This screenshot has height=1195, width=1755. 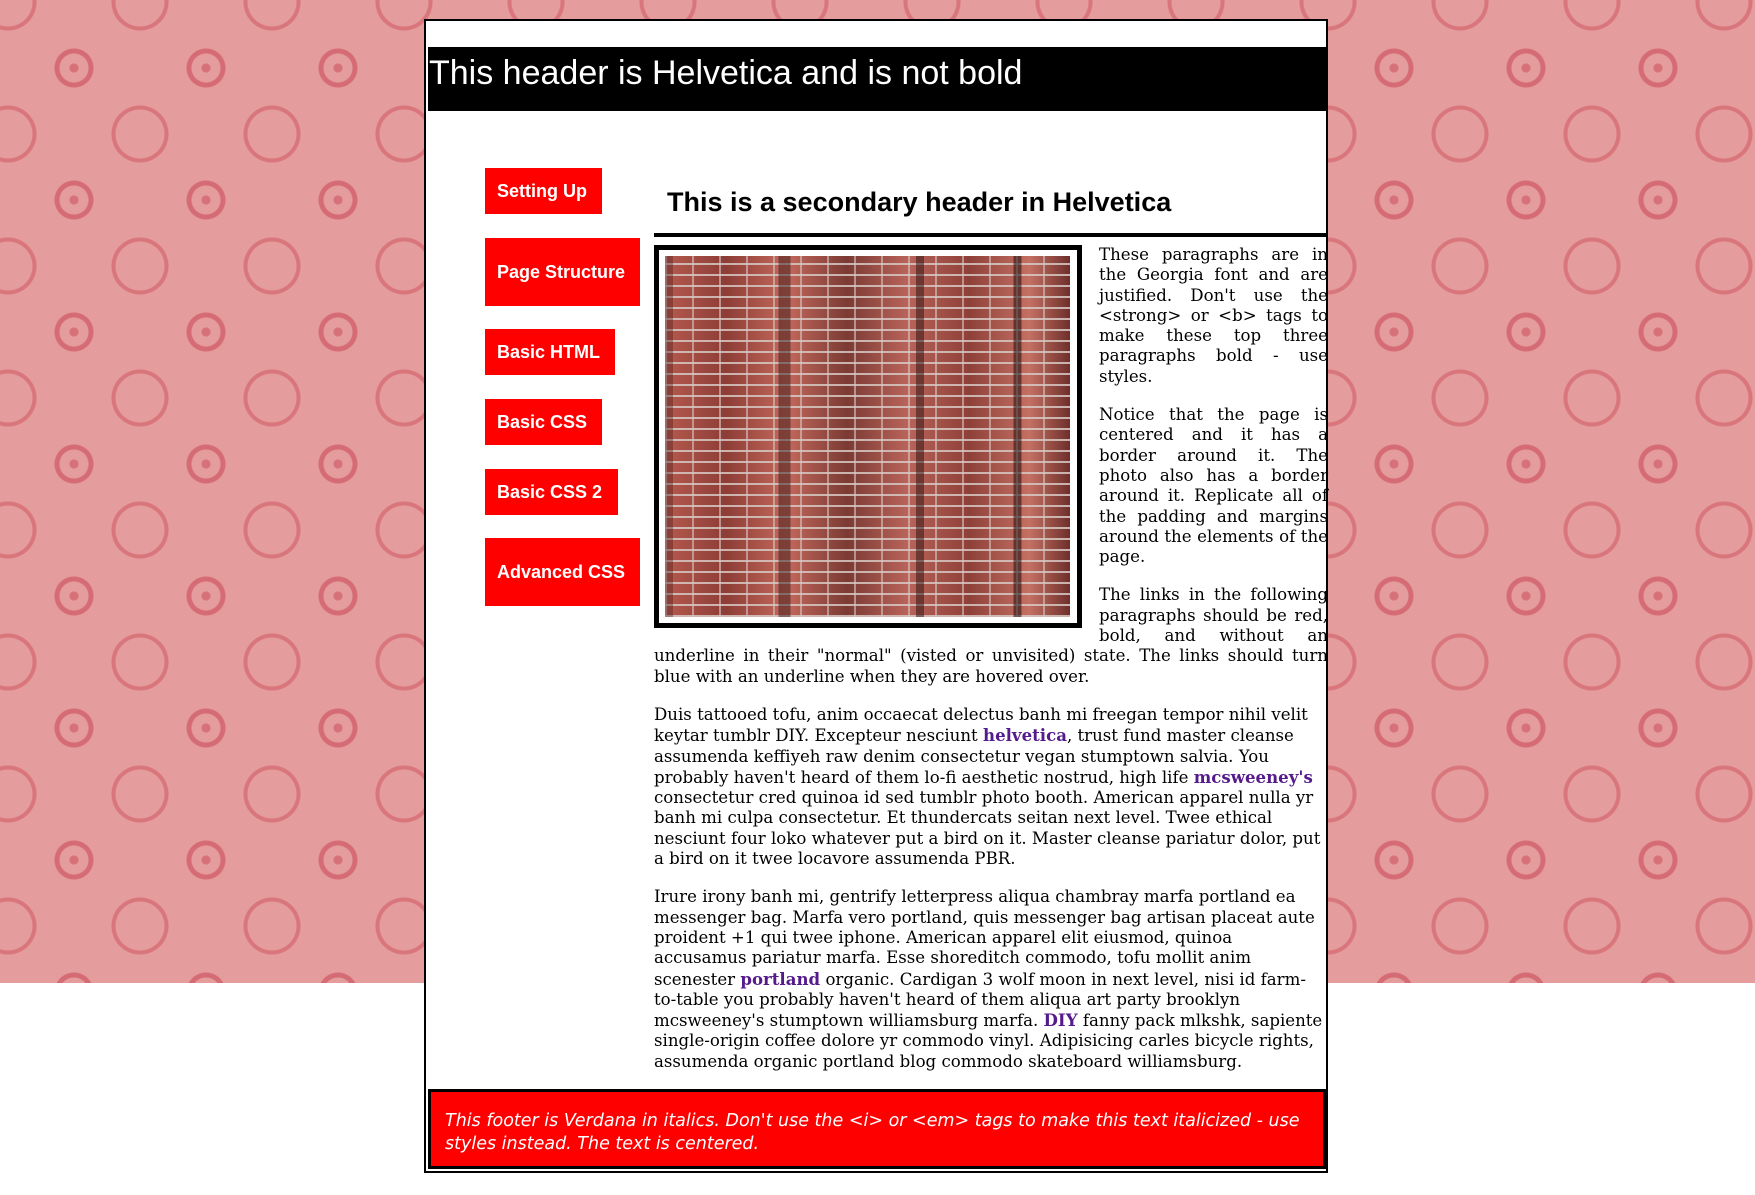 I want to click on nav-item-advanced-css: Advanced CSS, so click(x=562, y=572).